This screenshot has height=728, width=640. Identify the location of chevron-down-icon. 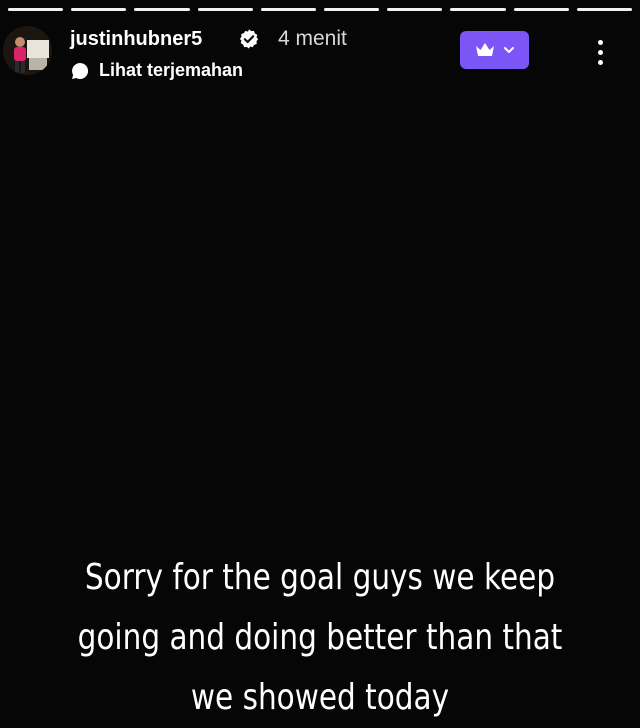
(508, 50).